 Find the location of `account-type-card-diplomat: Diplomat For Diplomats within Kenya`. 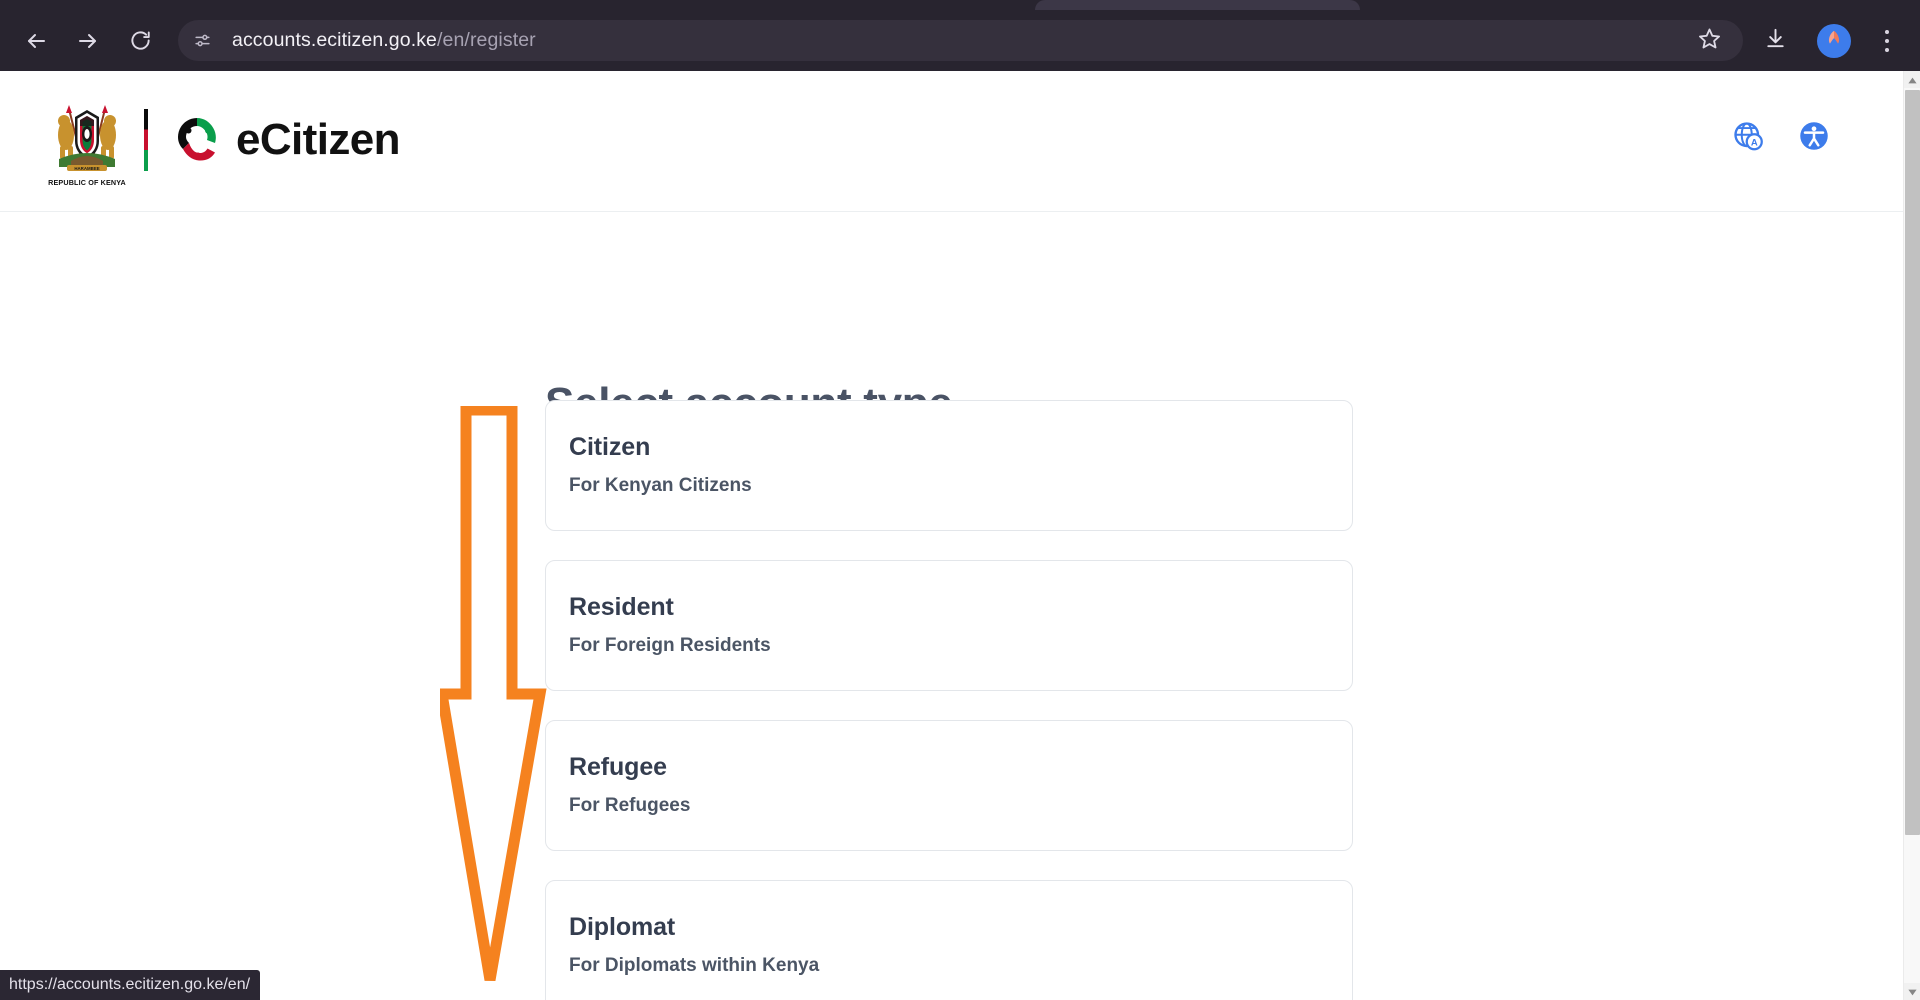

account-type-card-diplomat: Diplomat For Diplomats within Kenya is located at coordinates (949, 940).